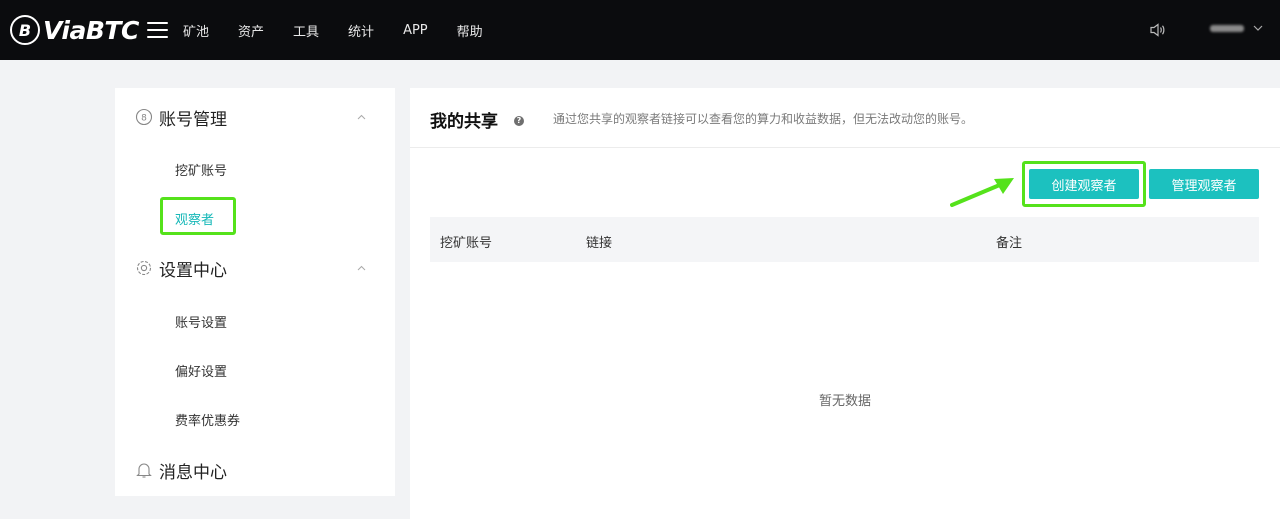 This screenshot has height=519, width=1280. Describe the element at coordinates (1009, 243) in the screenshot. I see `column-header-note: 备注` at that location.